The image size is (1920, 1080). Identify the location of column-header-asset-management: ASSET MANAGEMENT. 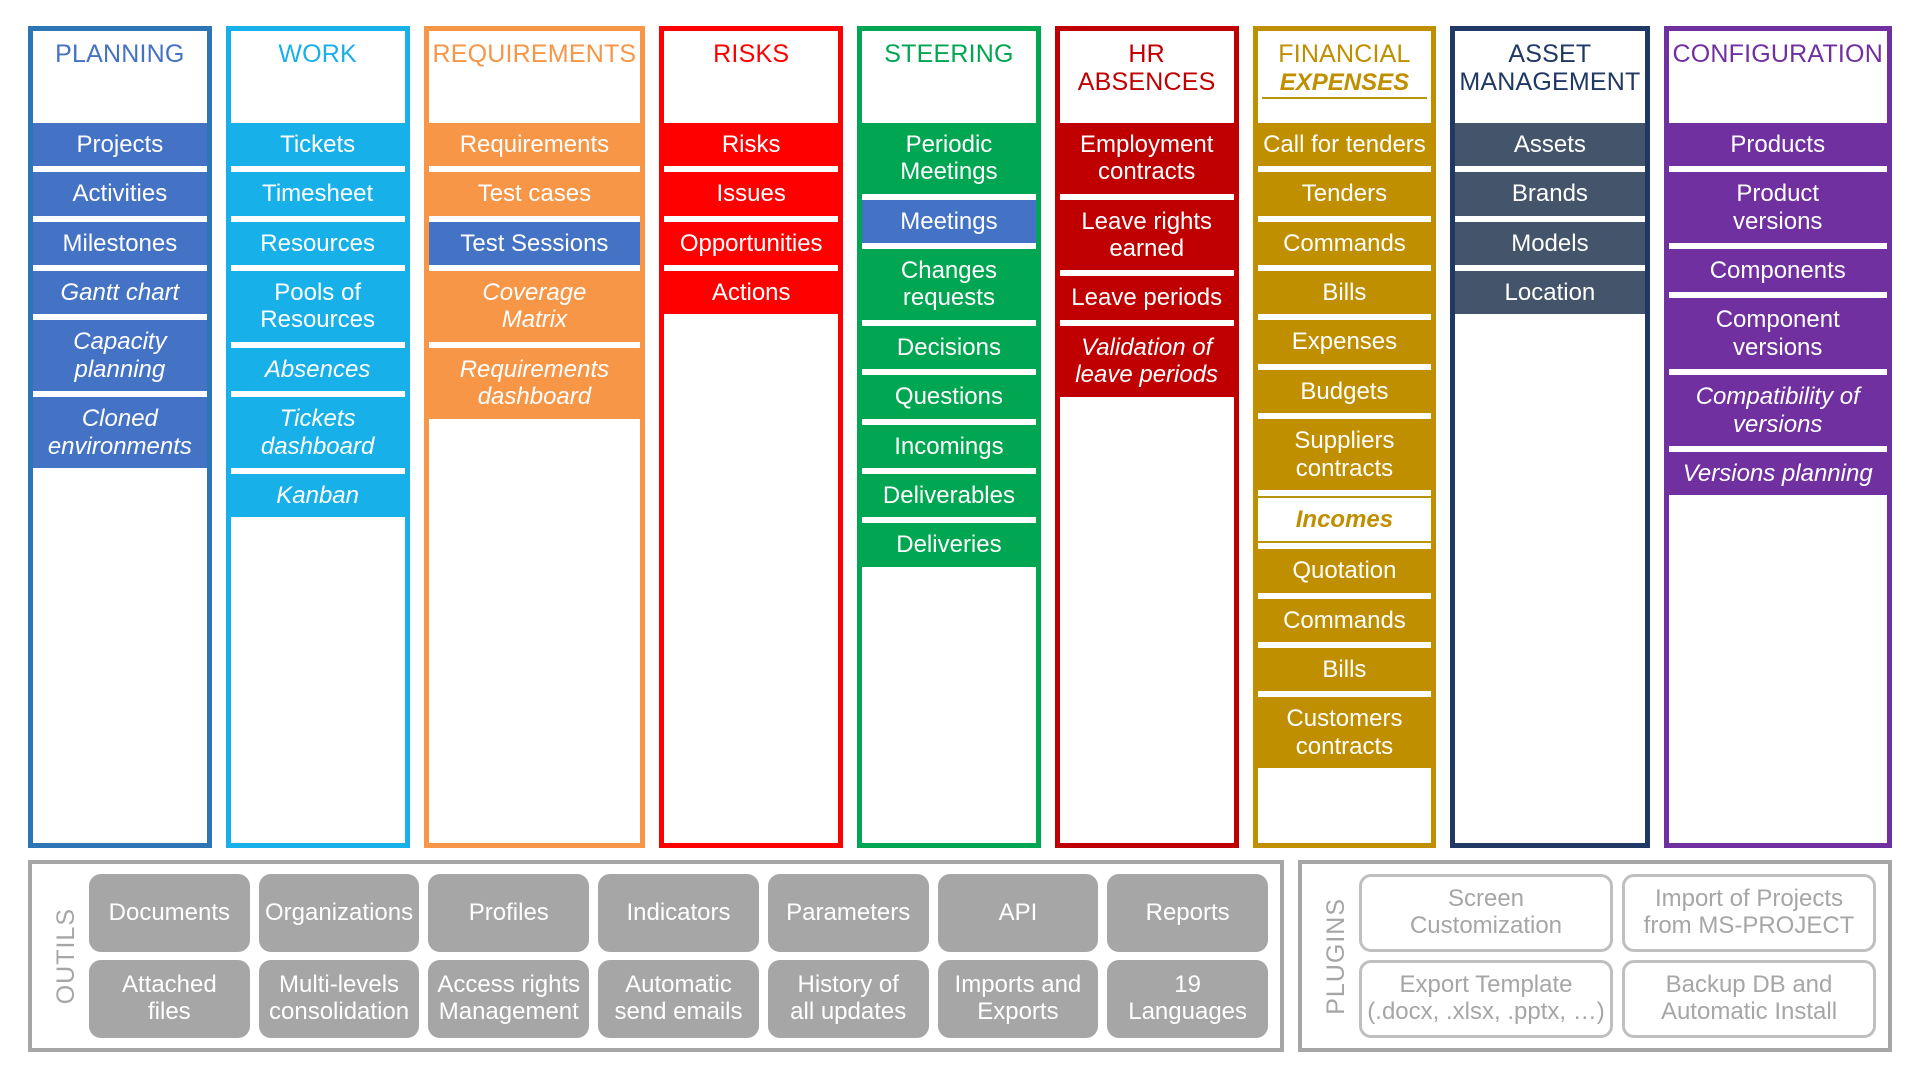
(1550, 74).